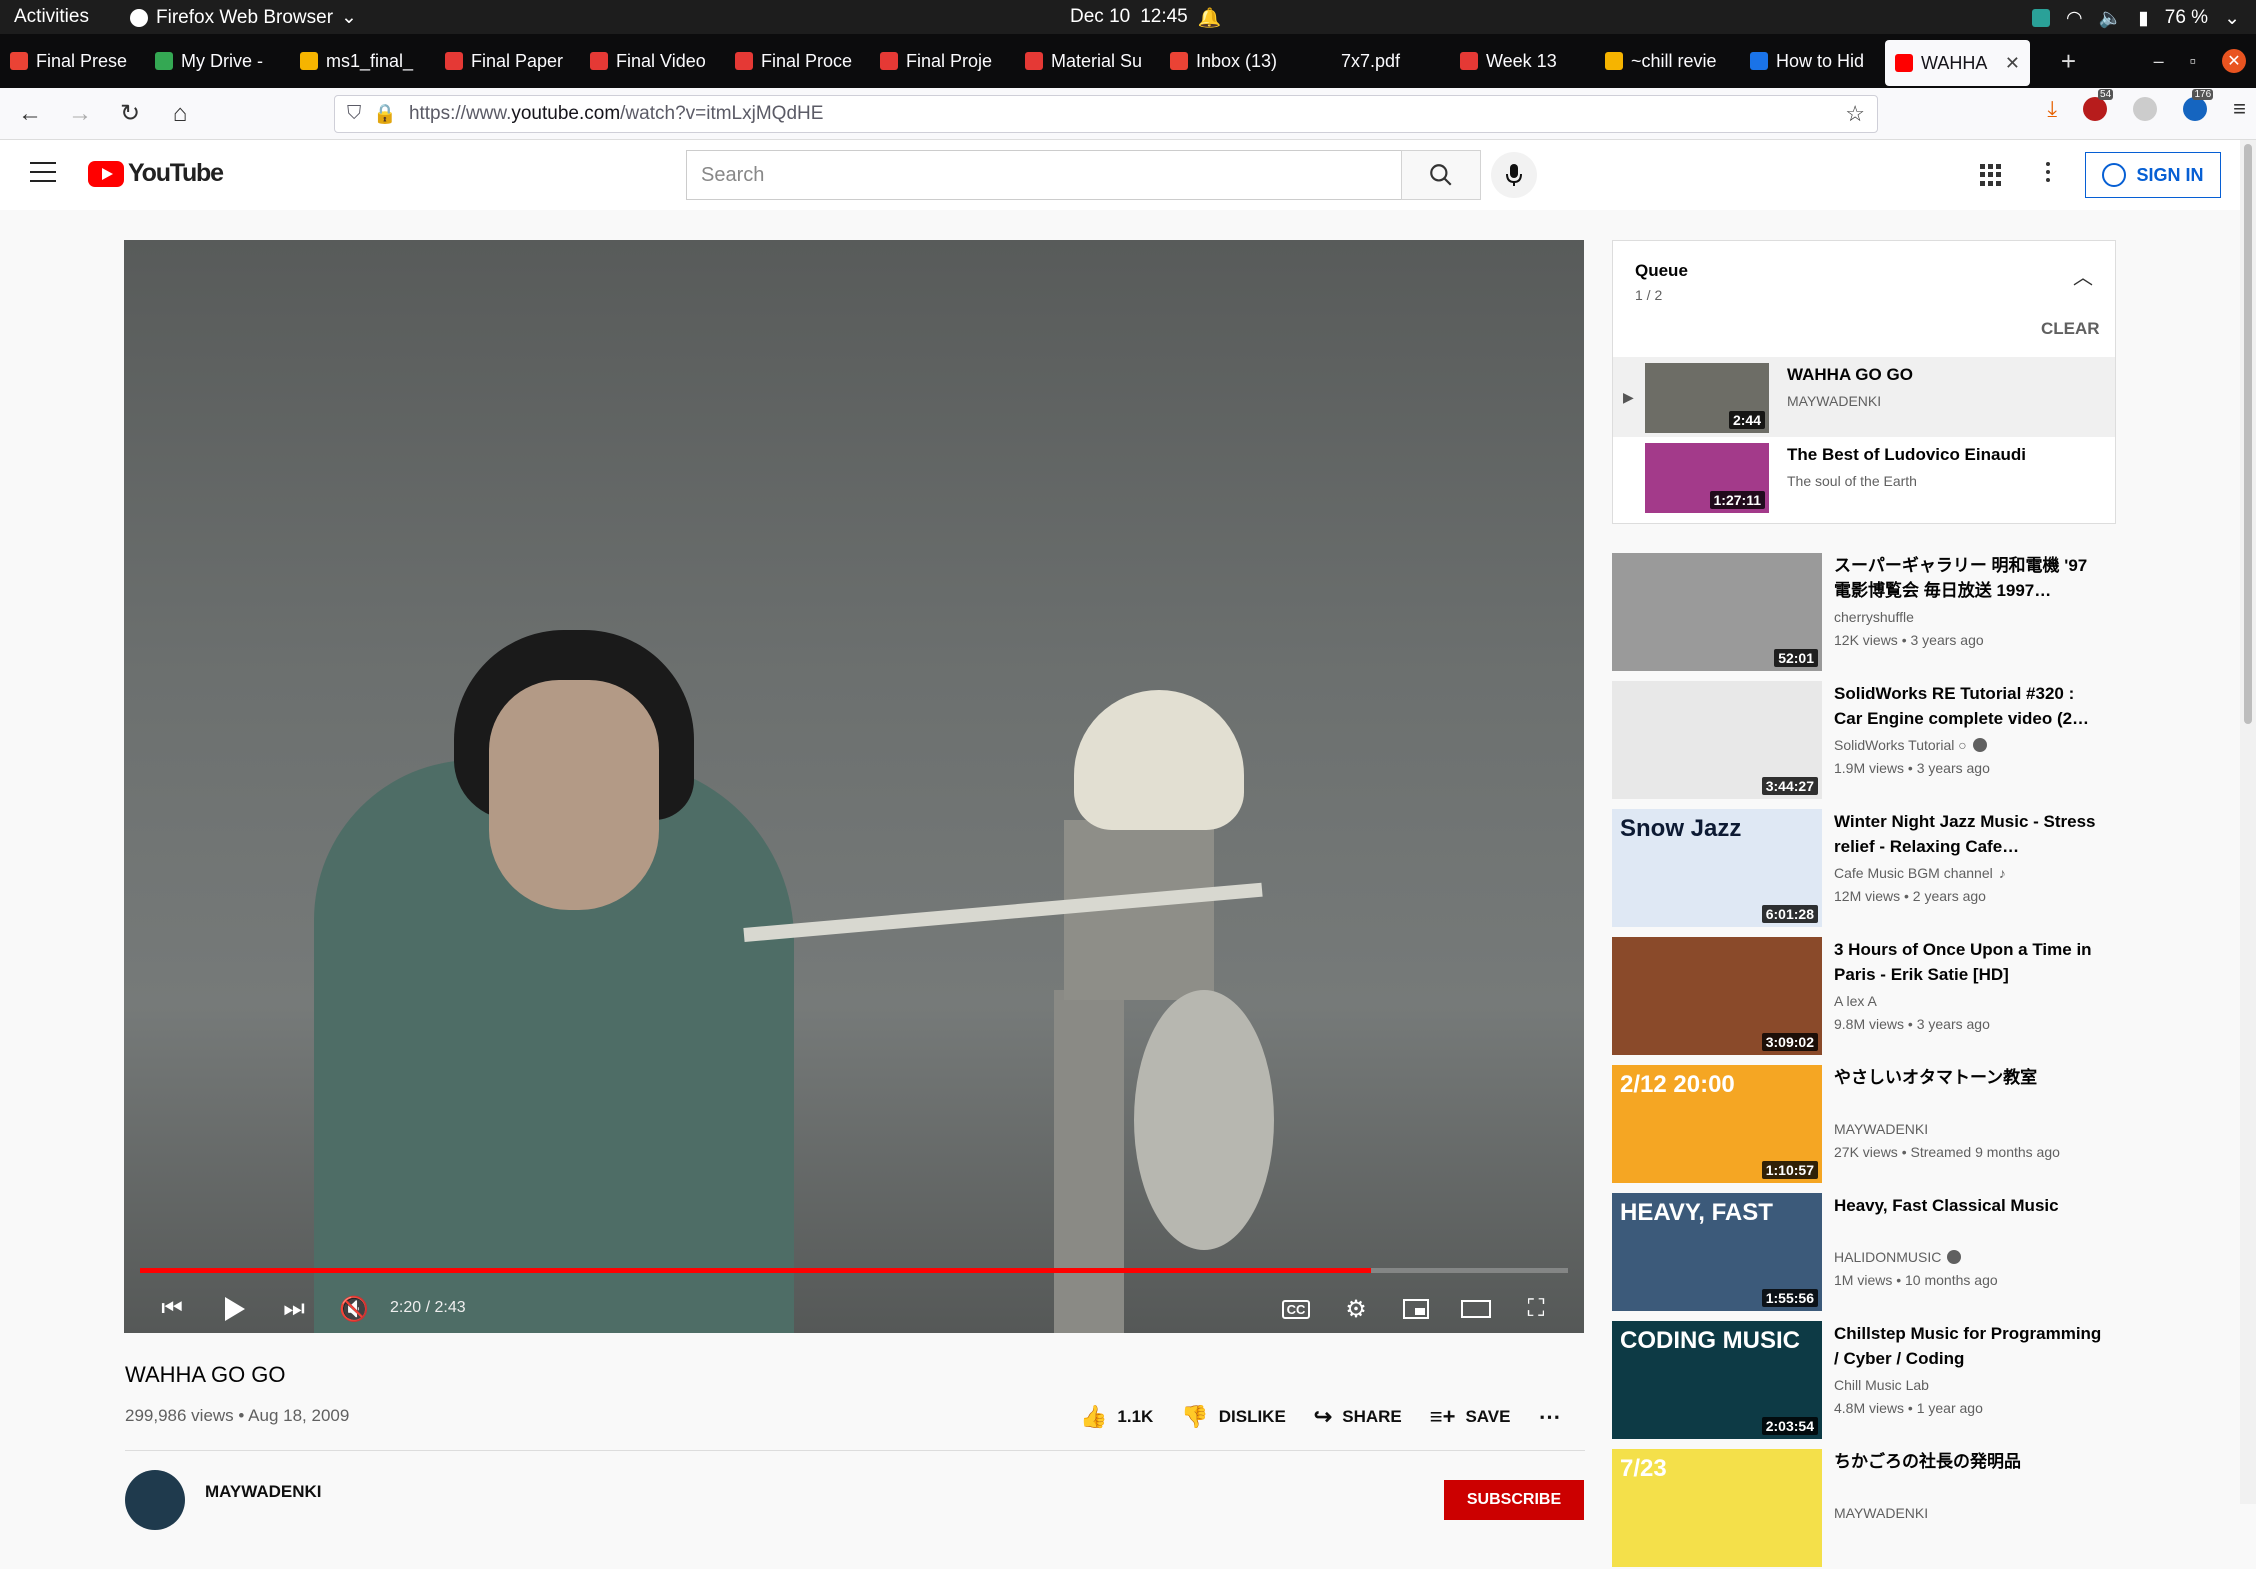 Image resolution: width=2256 pixels, height=1569 pixels. What do you see at coordinates (1717, 1252) in the screenshot?
I see `video-thumbnail: HEAVY, FAST 1:55:56` at bounding box center [1717, 1252].